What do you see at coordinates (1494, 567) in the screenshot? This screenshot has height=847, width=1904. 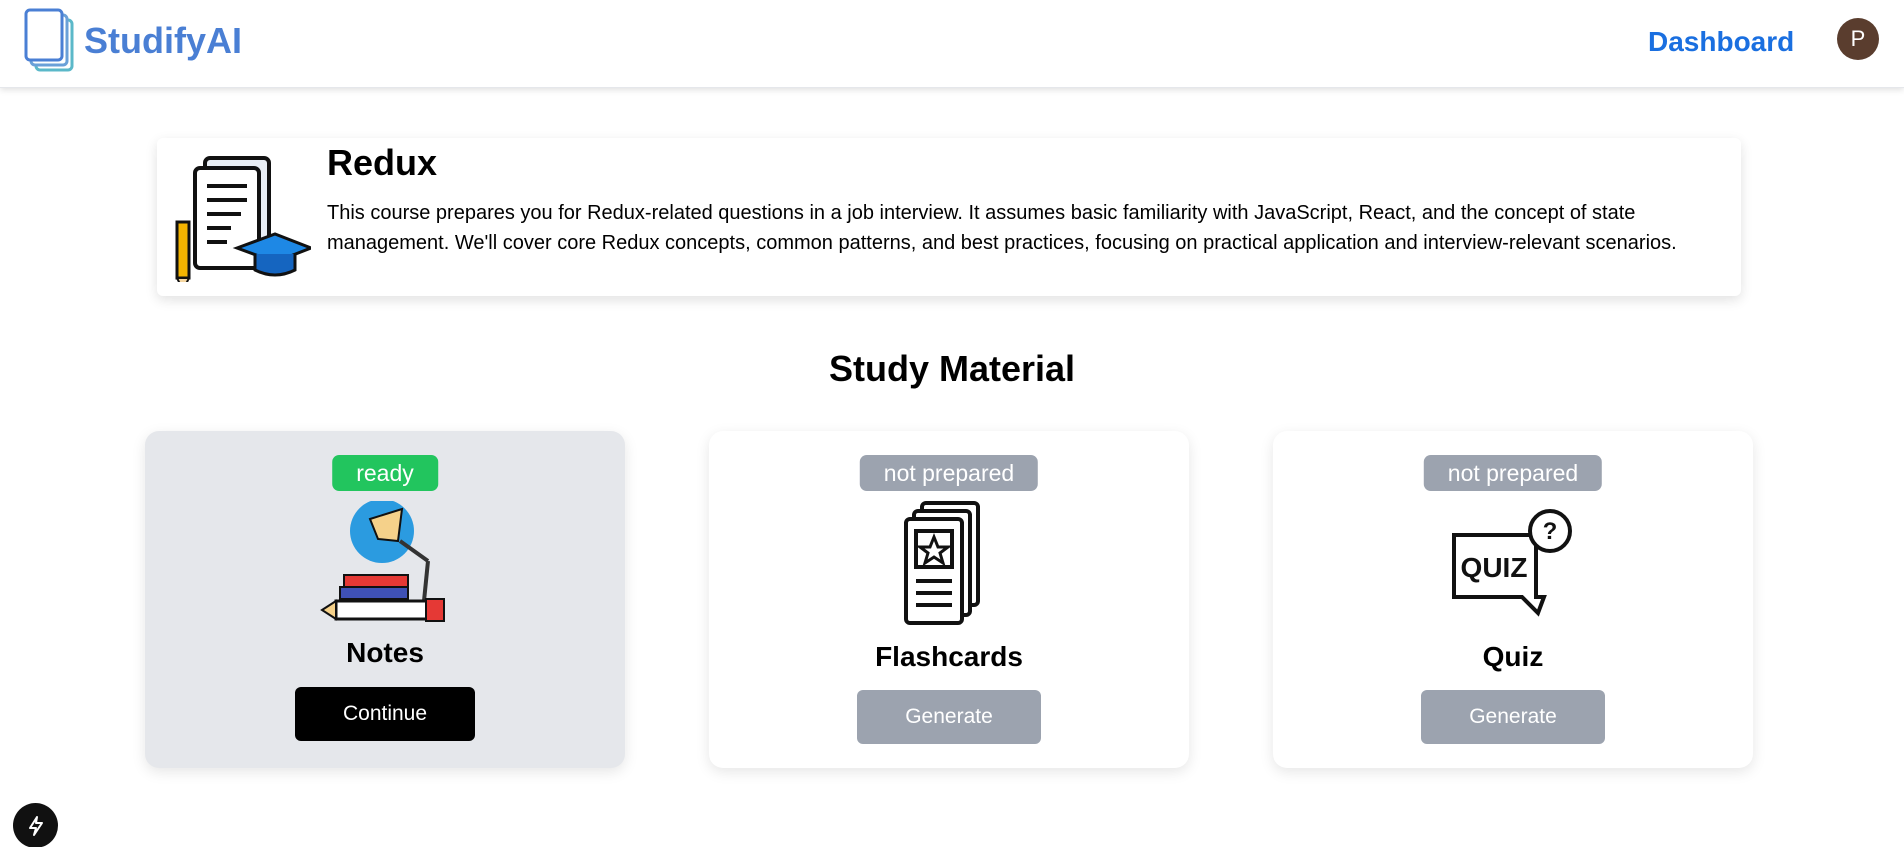 I see `svg-text: QUIZ` at bounding box center [1494, 567].